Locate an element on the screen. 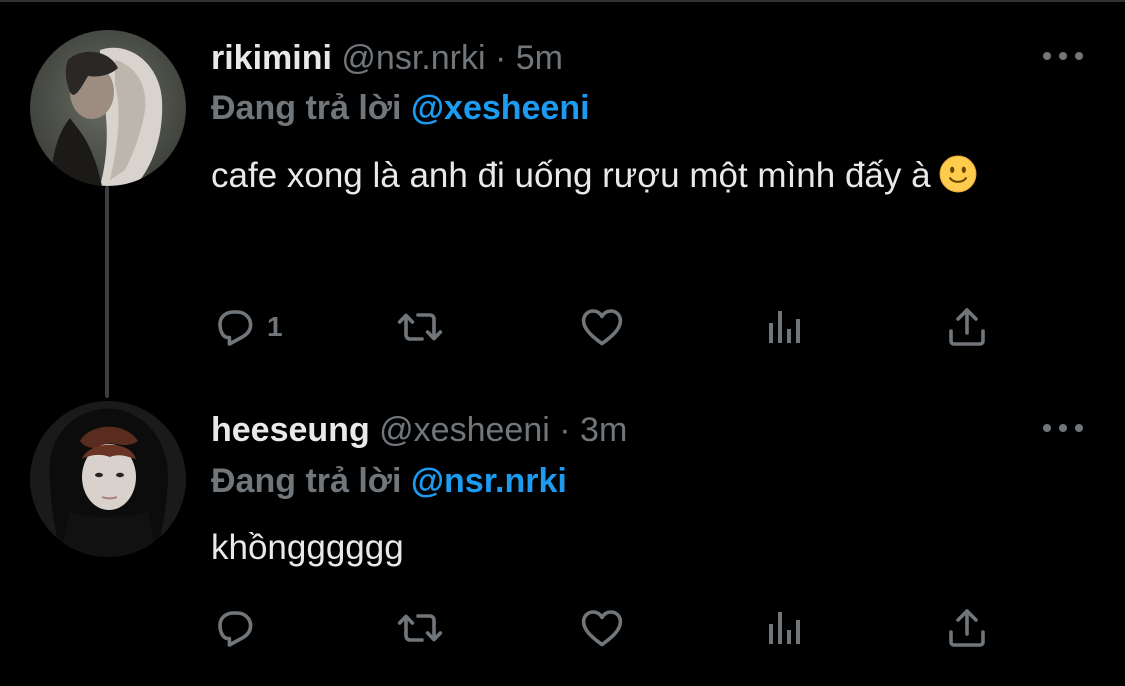  replying-to-handle: @nsr.nrki is located at coordinates (489, 481).